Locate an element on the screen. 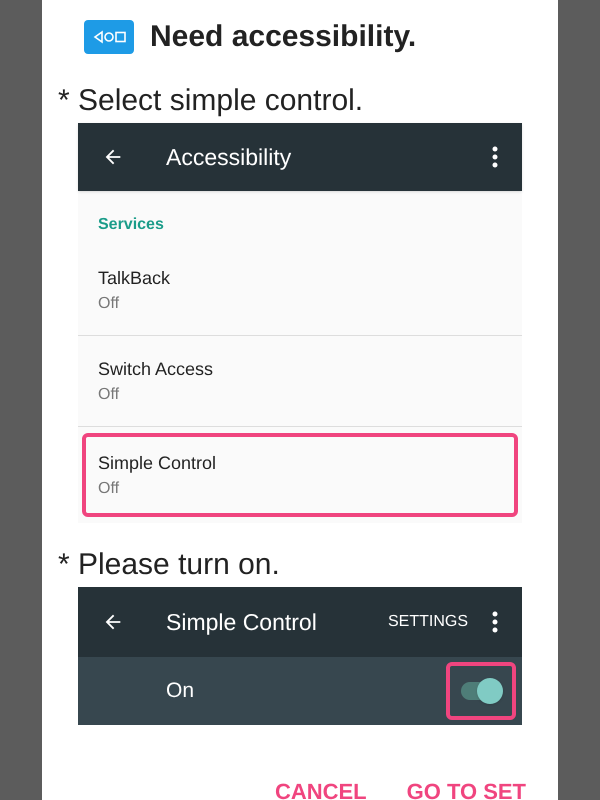 This screenshot has width=600, height=800. service-item: Simple Control Off is located at coordinates (300, 475).